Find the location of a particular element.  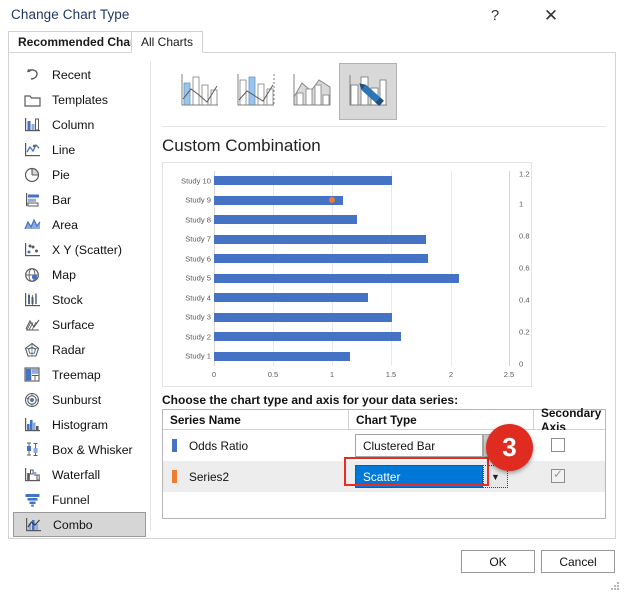

secondary-axis-checkbox-odds-ratio is located at coordinates (558, 445).